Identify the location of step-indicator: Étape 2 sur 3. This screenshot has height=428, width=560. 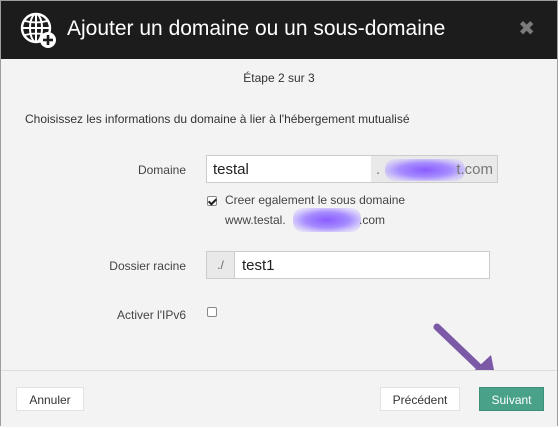
(279, 78).